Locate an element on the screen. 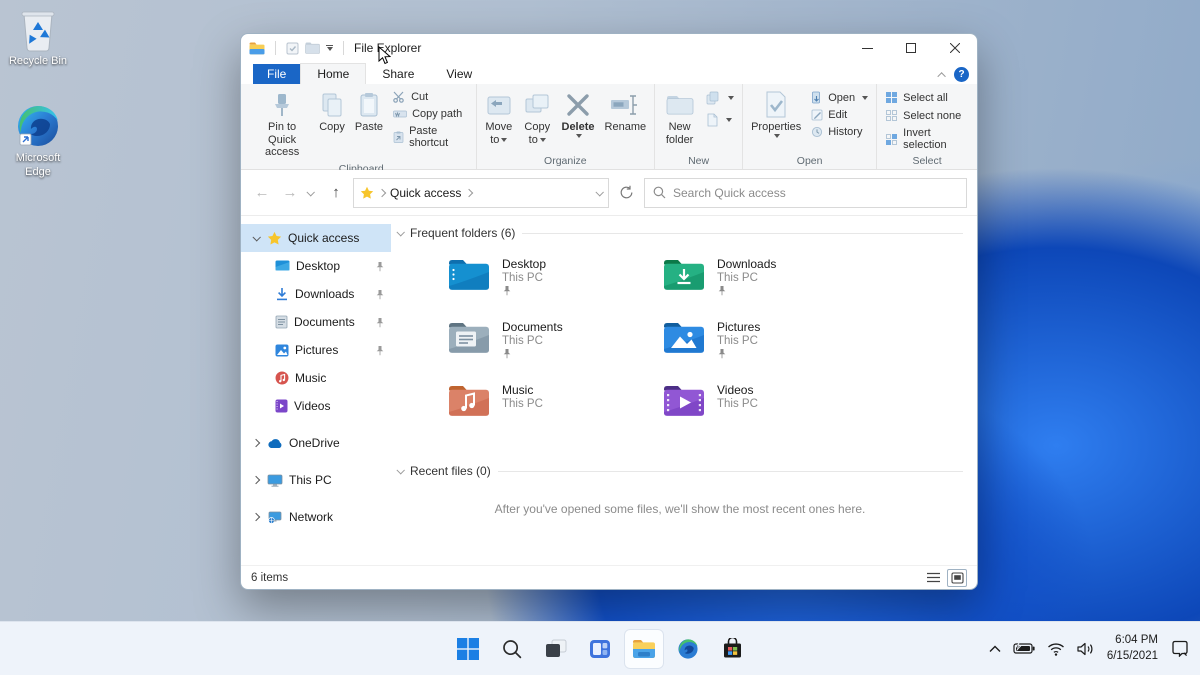 The image size is (1200, 675). search-button is located at coordinates (512, 649).